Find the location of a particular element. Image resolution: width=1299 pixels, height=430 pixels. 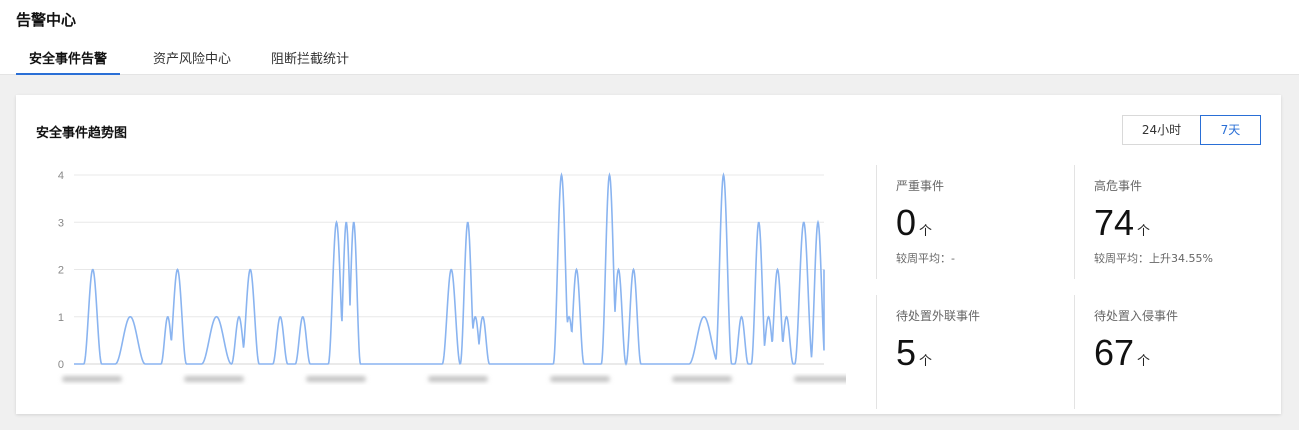

stat-number: 5 is located at coordinates (906, 352).